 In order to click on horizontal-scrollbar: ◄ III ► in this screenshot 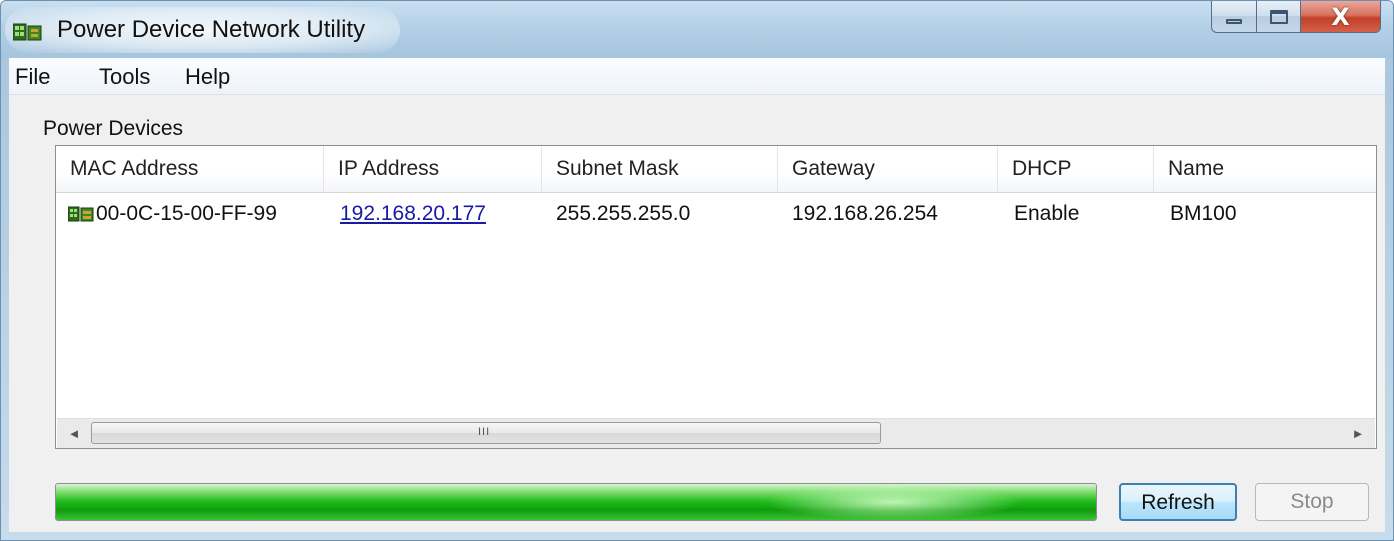, I will do `click(716, 433)`.